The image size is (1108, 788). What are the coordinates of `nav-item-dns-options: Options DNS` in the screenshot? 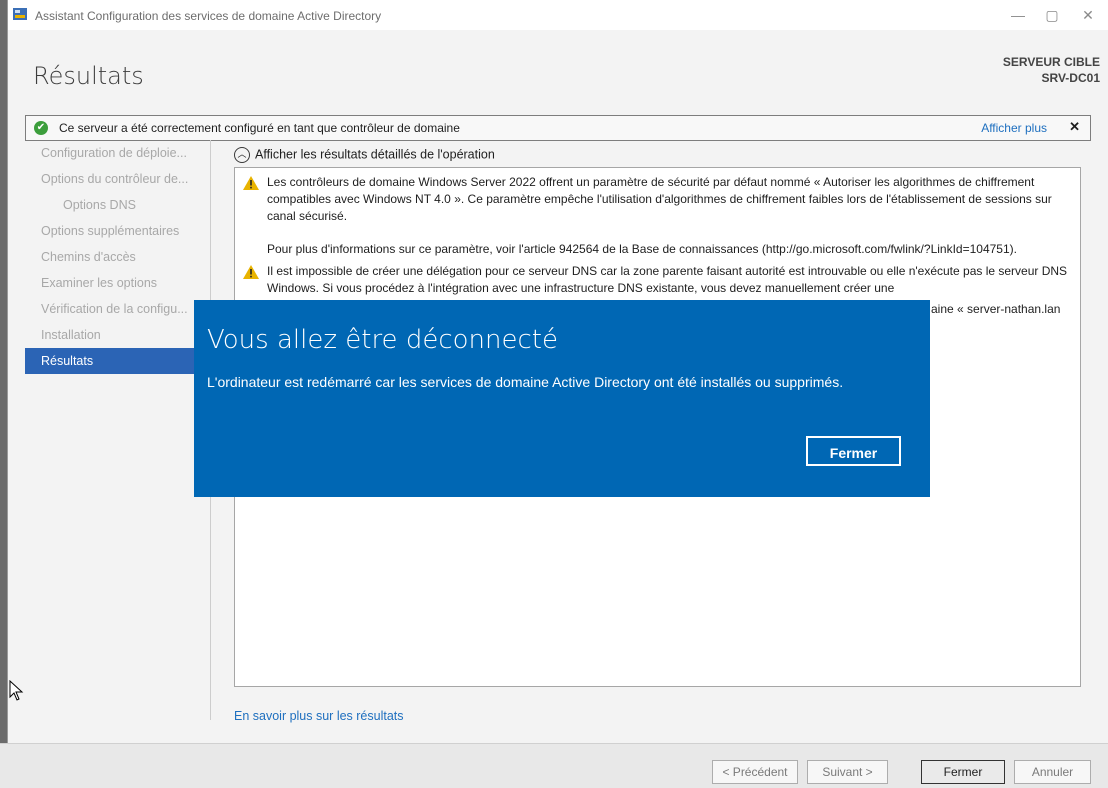 It's located at (117, 205).